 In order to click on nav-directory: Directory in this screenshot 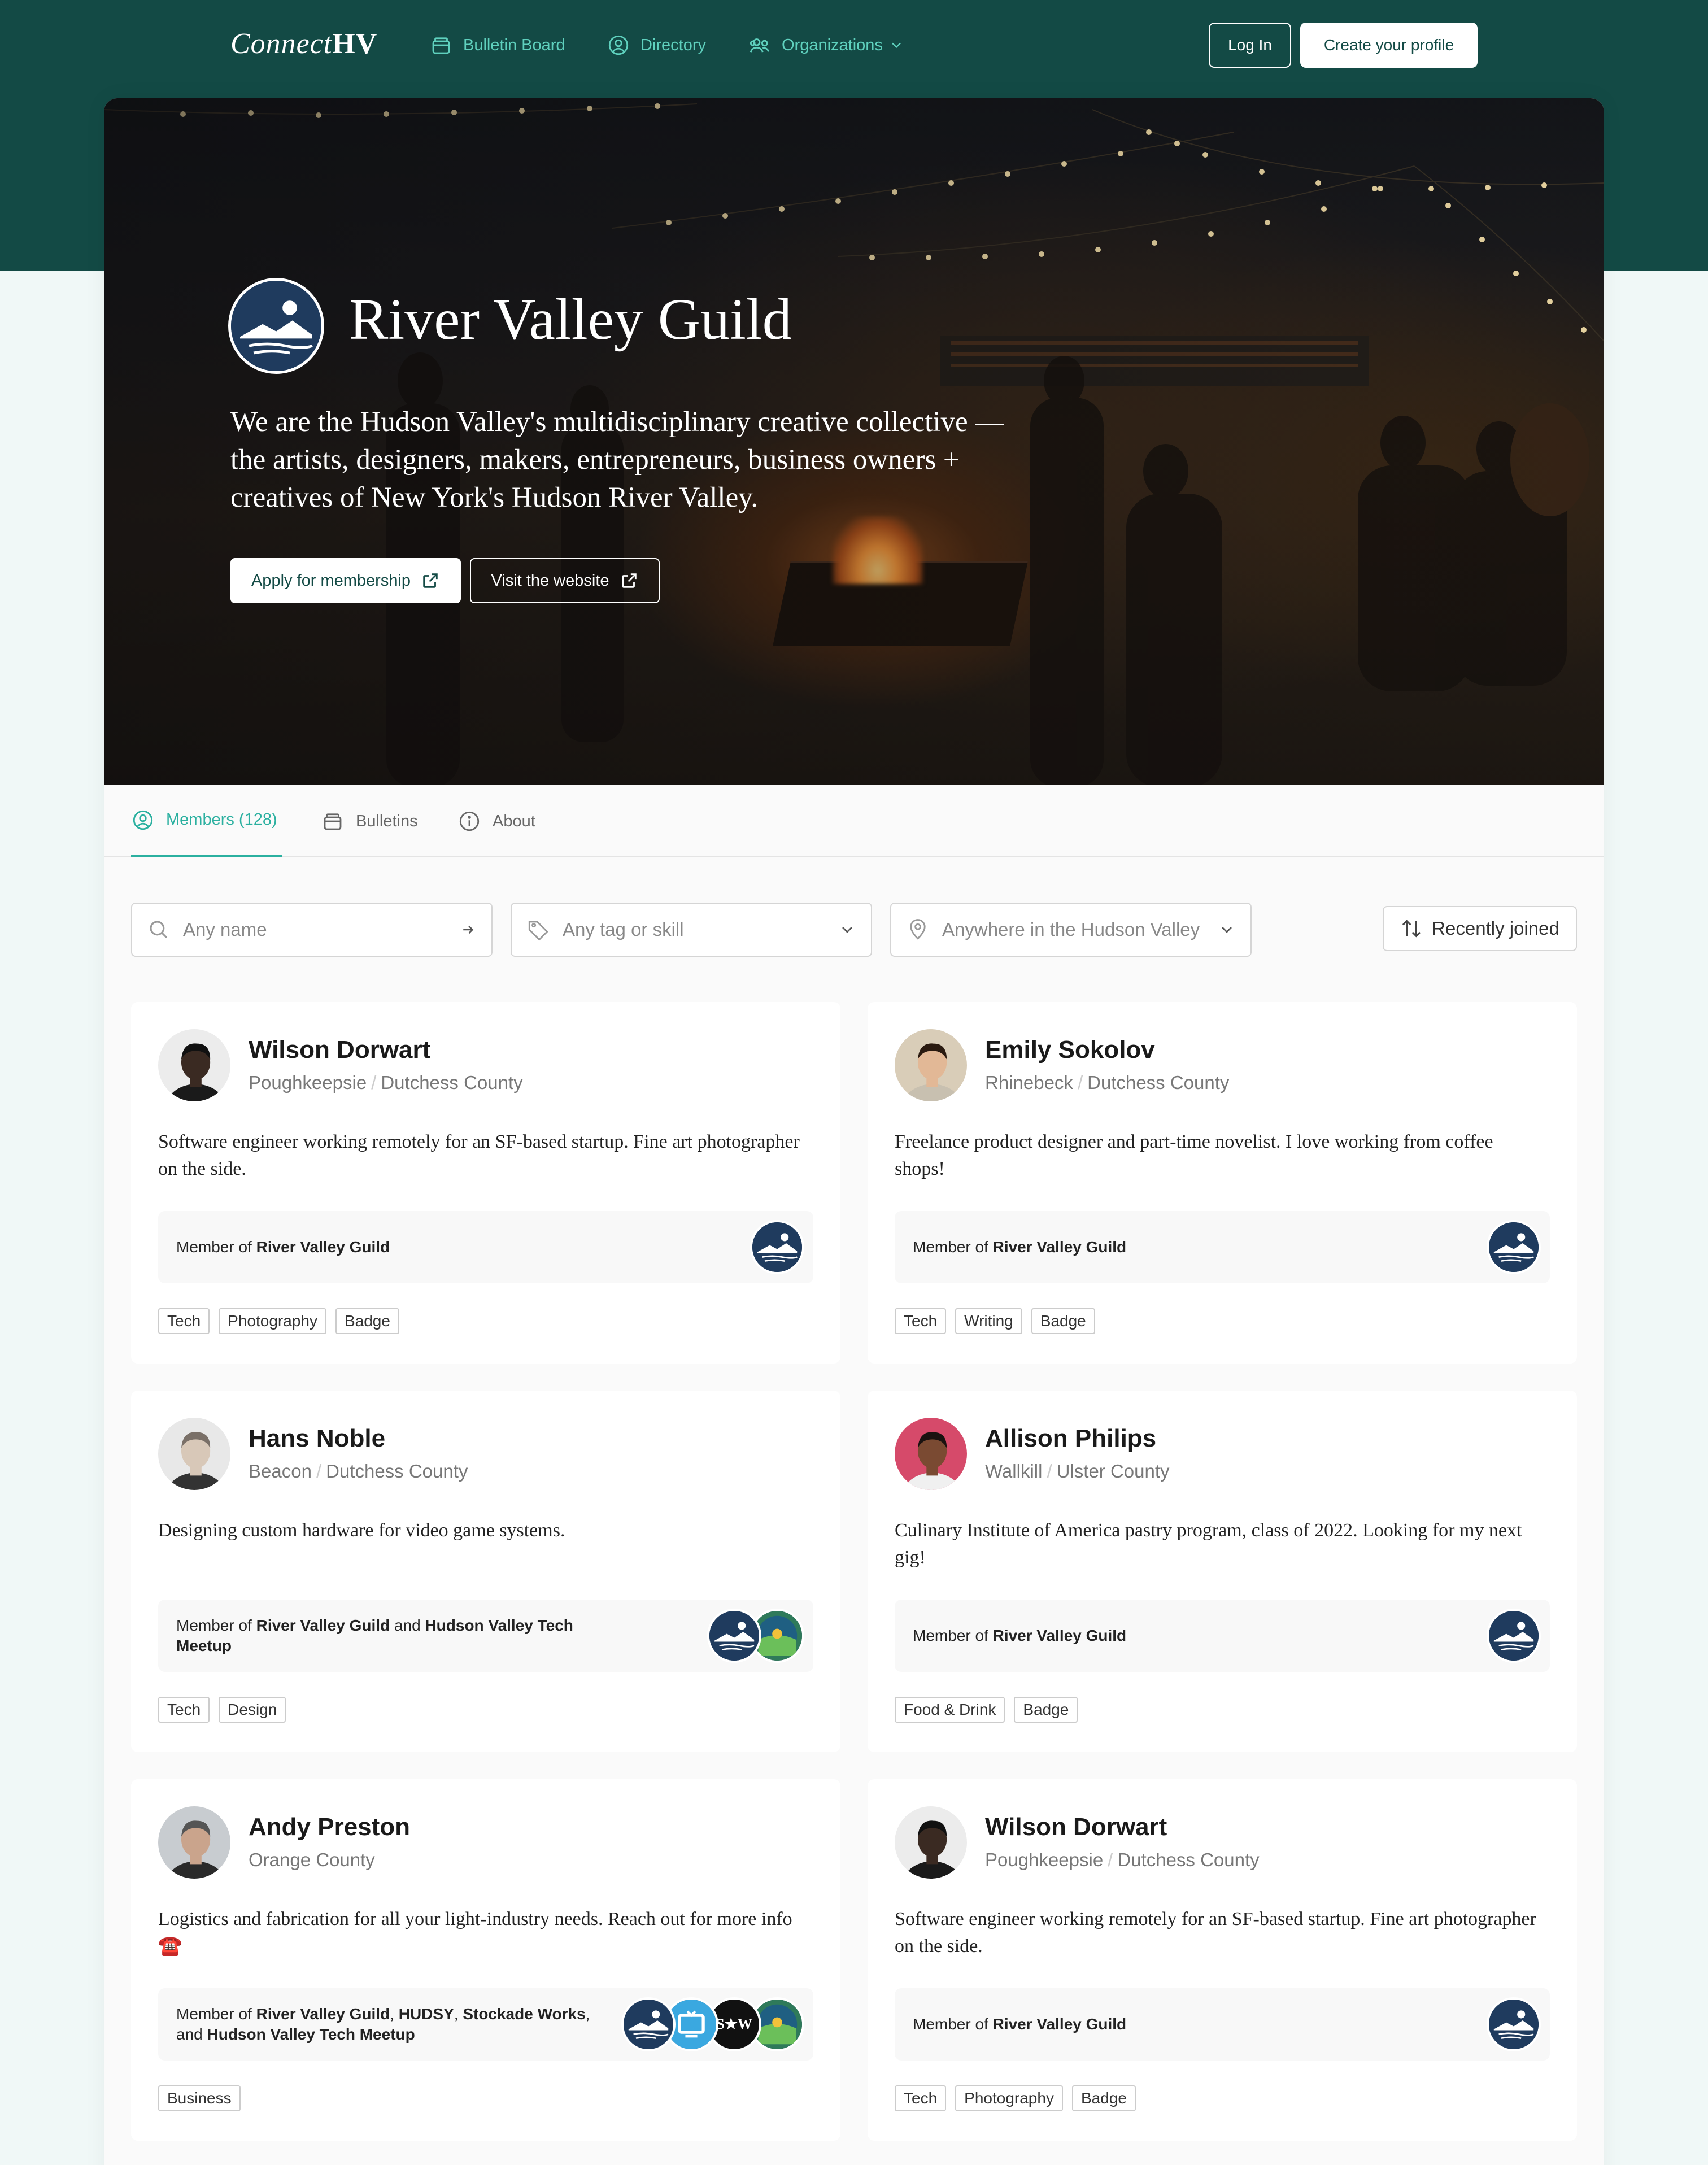, I will do `click(656, 45)`.